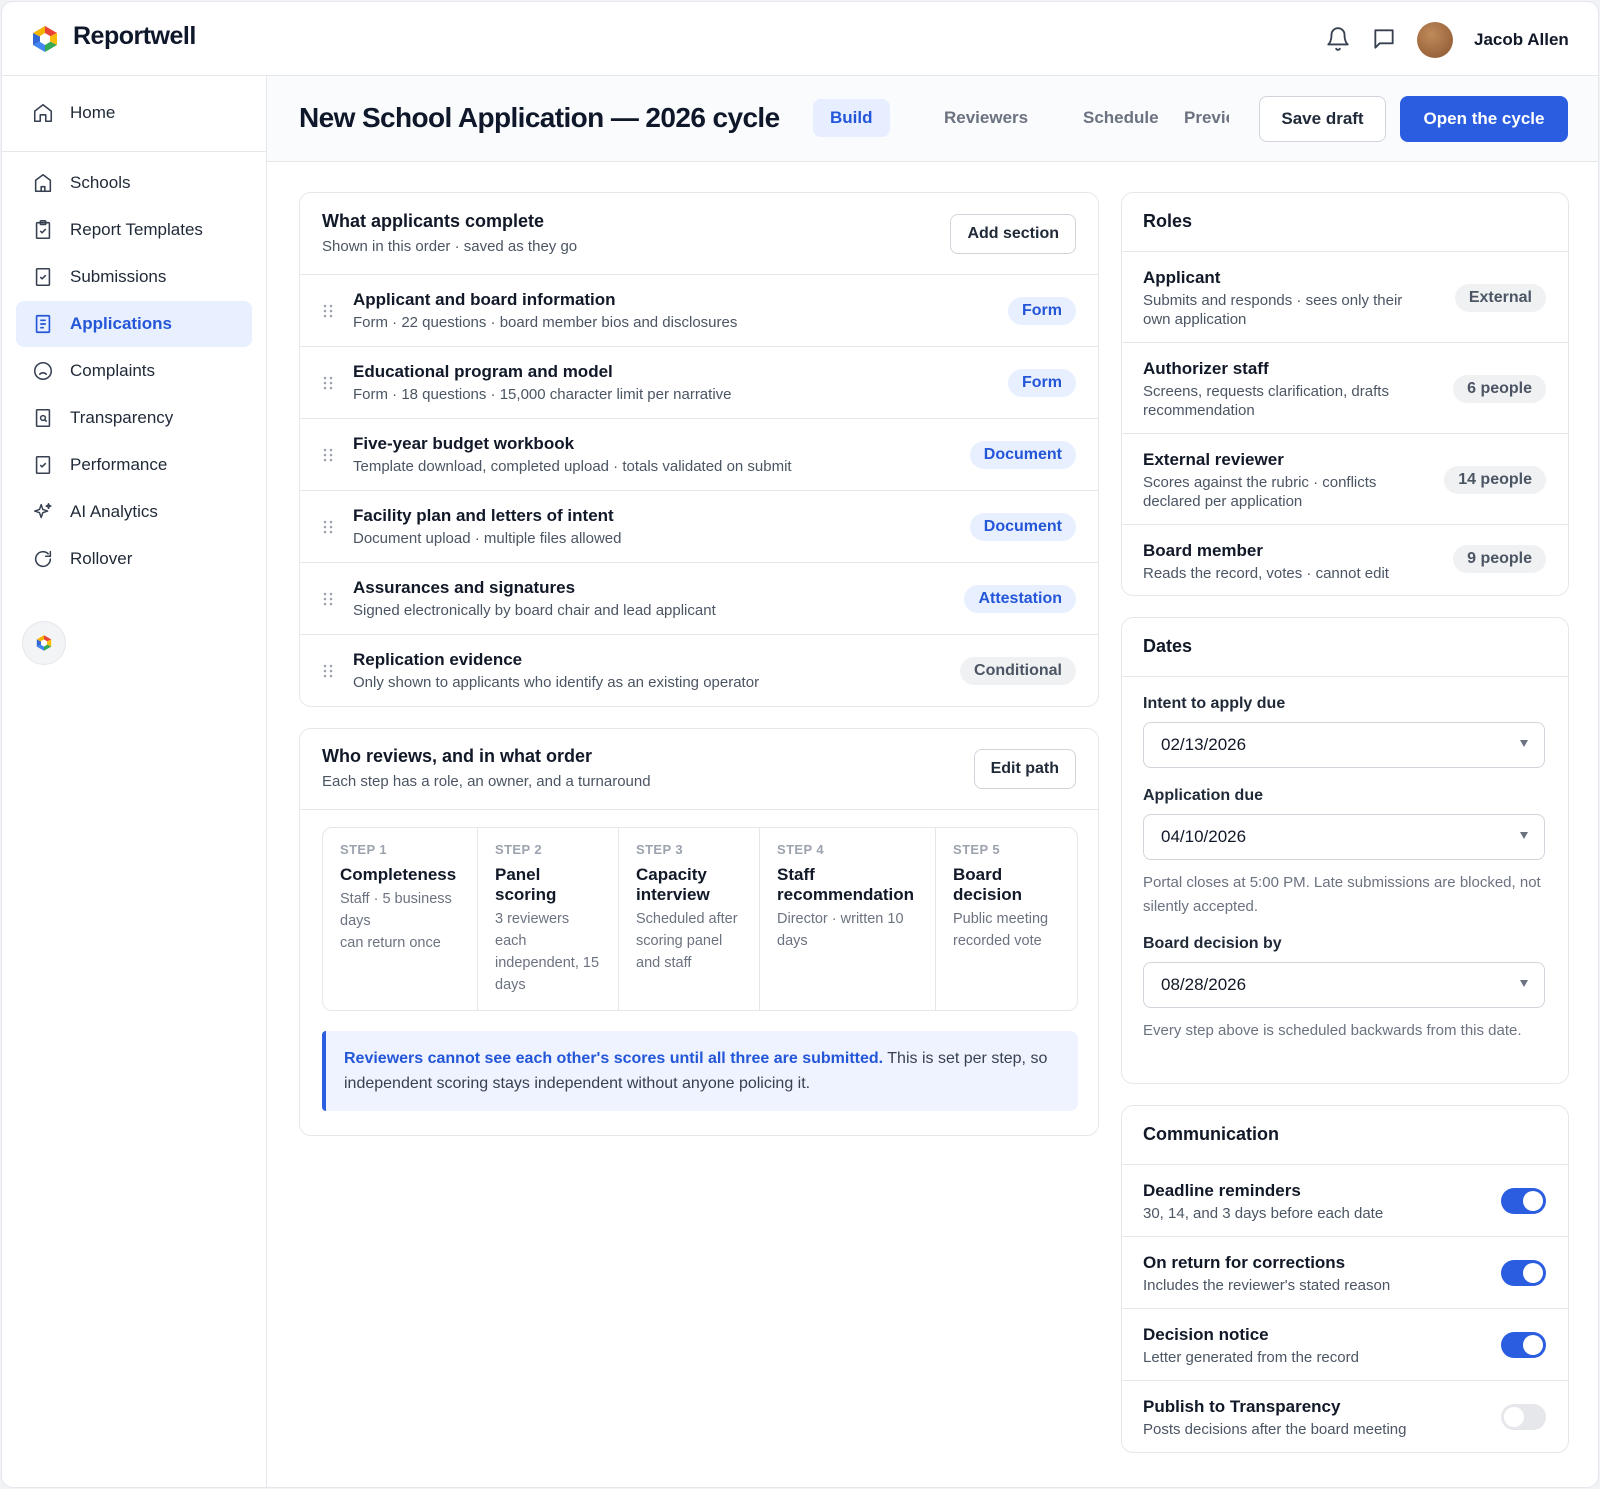  What do you see at coordinates (1484, 119) in the screenshot?
I see `open-cycle-button: Open the cycle` at bounding box center [1484, 119].